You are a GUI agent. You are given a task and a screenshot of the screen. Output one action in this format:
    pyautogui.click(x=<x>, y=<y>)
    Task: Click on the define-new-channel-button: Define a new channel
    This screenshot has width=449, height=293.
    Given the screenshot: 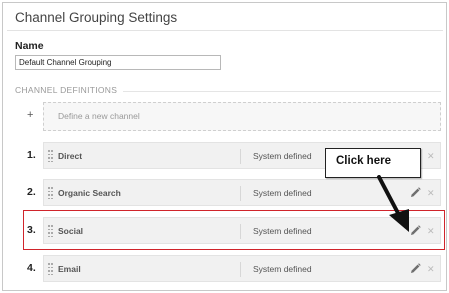 What is the action you would take?
    pyautogui.click(x=242, y=116)
    